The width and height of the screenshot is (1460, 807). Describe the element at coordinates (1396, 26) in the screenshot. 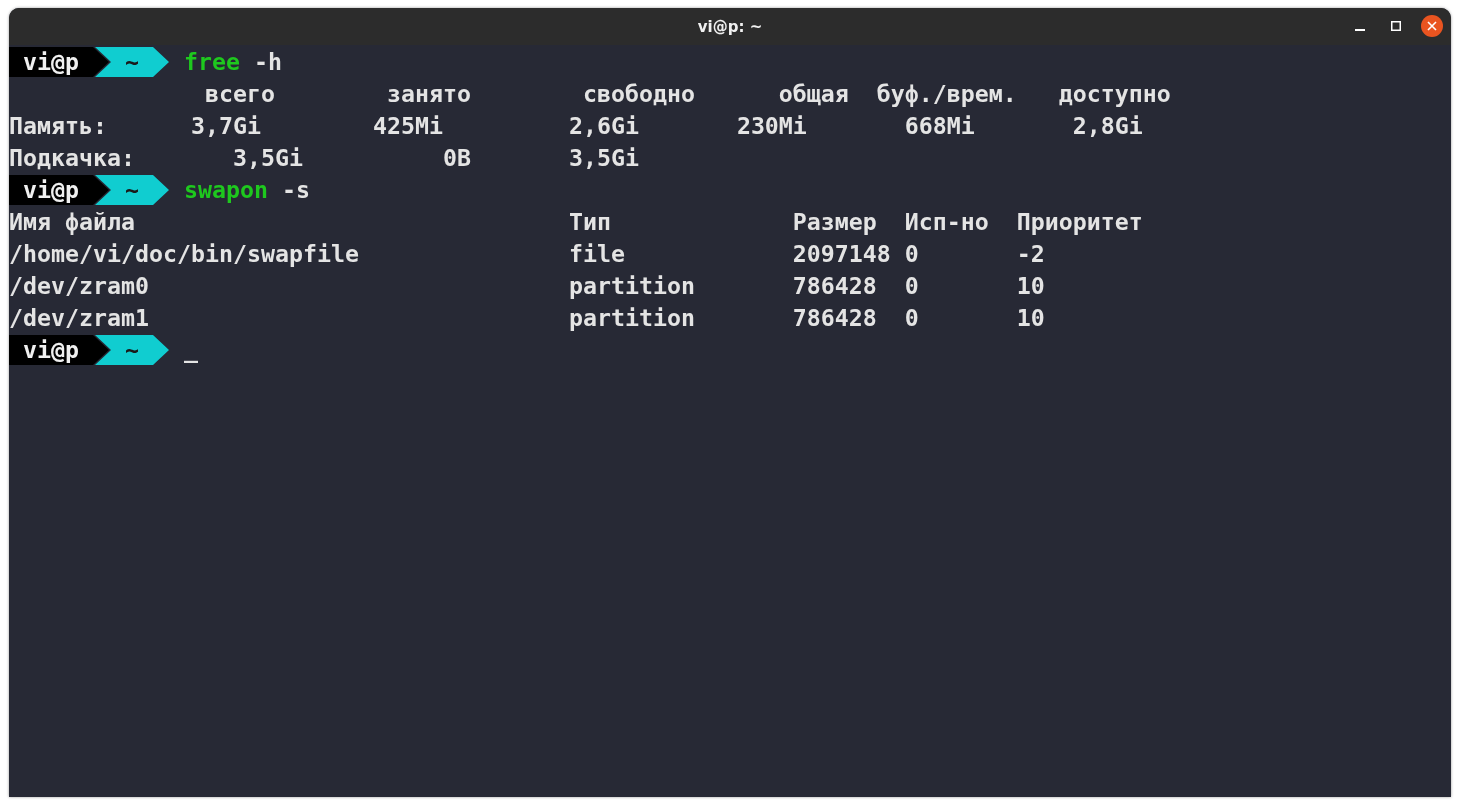

I see `maximize-icon` at that location.